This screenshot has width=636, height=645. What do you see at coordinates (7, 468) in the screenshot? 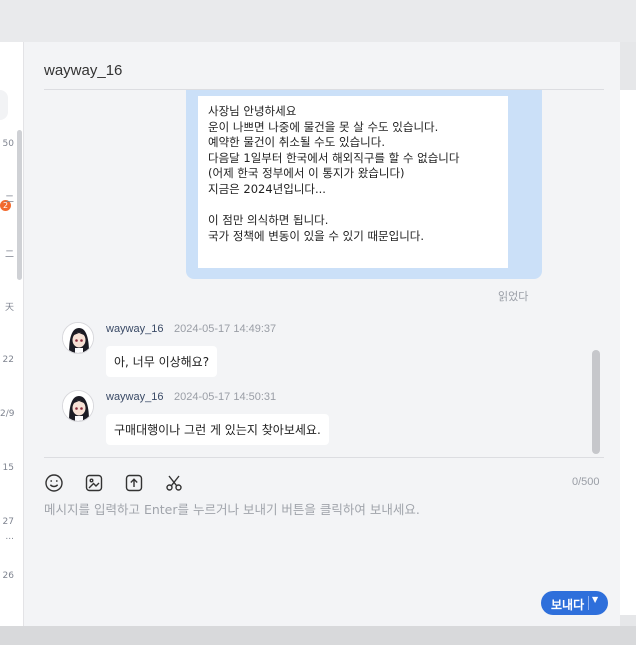
I see `list-item-fragment: 15` at bounding box center [7, 468].